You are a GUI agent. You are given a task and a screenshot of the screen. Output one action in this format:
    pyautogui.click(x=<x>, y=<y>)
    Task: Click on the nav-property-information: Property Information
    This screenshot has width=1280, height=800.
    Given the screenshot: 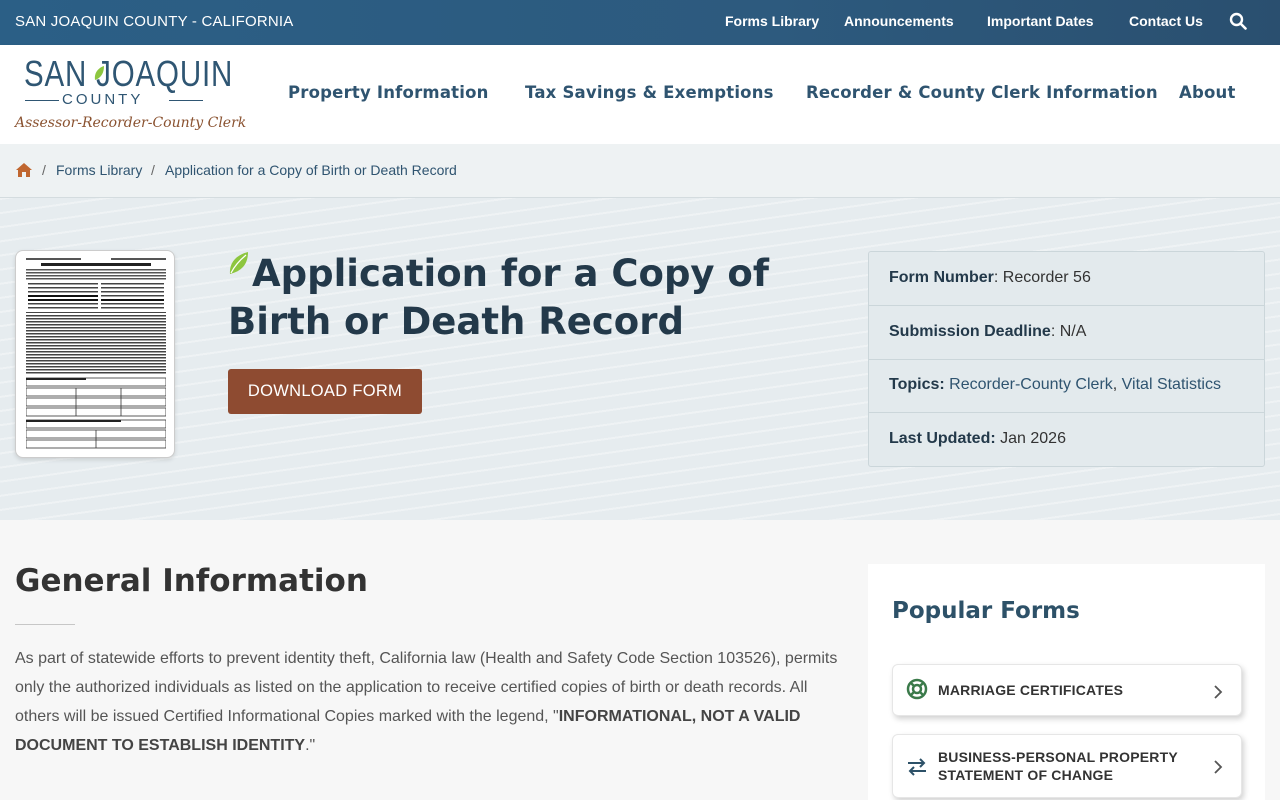 What is the action you would take?
    pyautogui.click(x=388, y=92)
    